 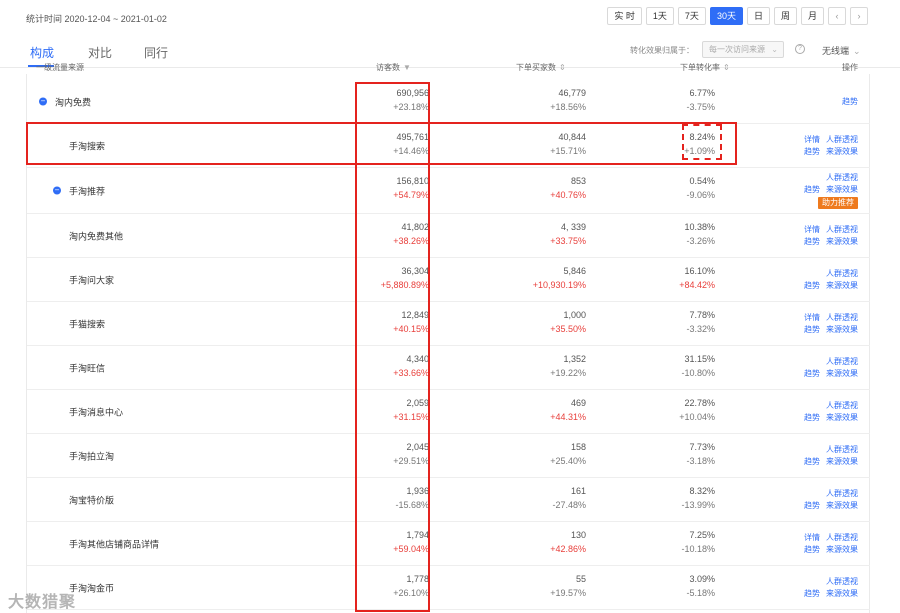 I want to click on attribution-select: 每一次访问来源 ⌄, so click(x=743, y=49).